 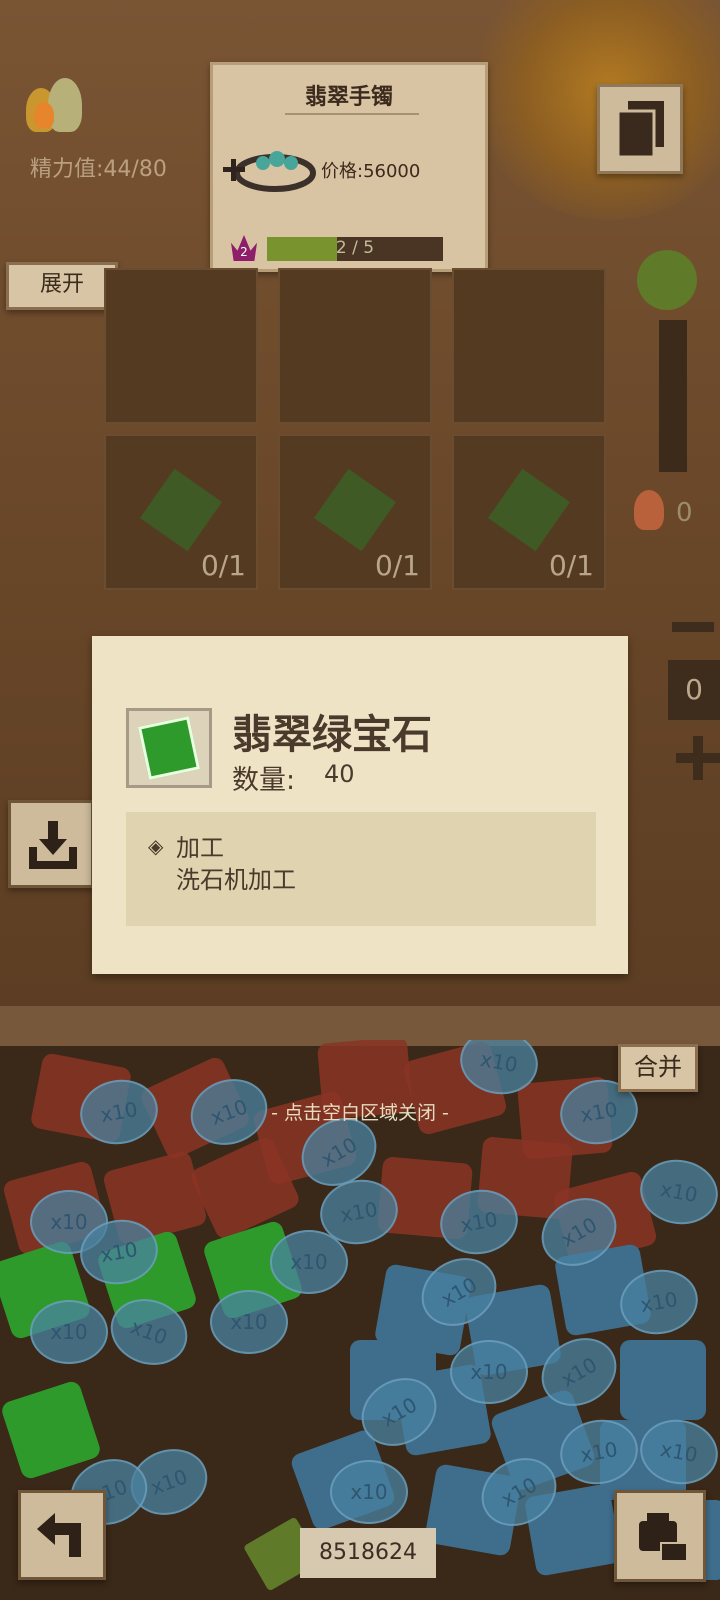 I want to click on import-button, so click(x=51, y=844).